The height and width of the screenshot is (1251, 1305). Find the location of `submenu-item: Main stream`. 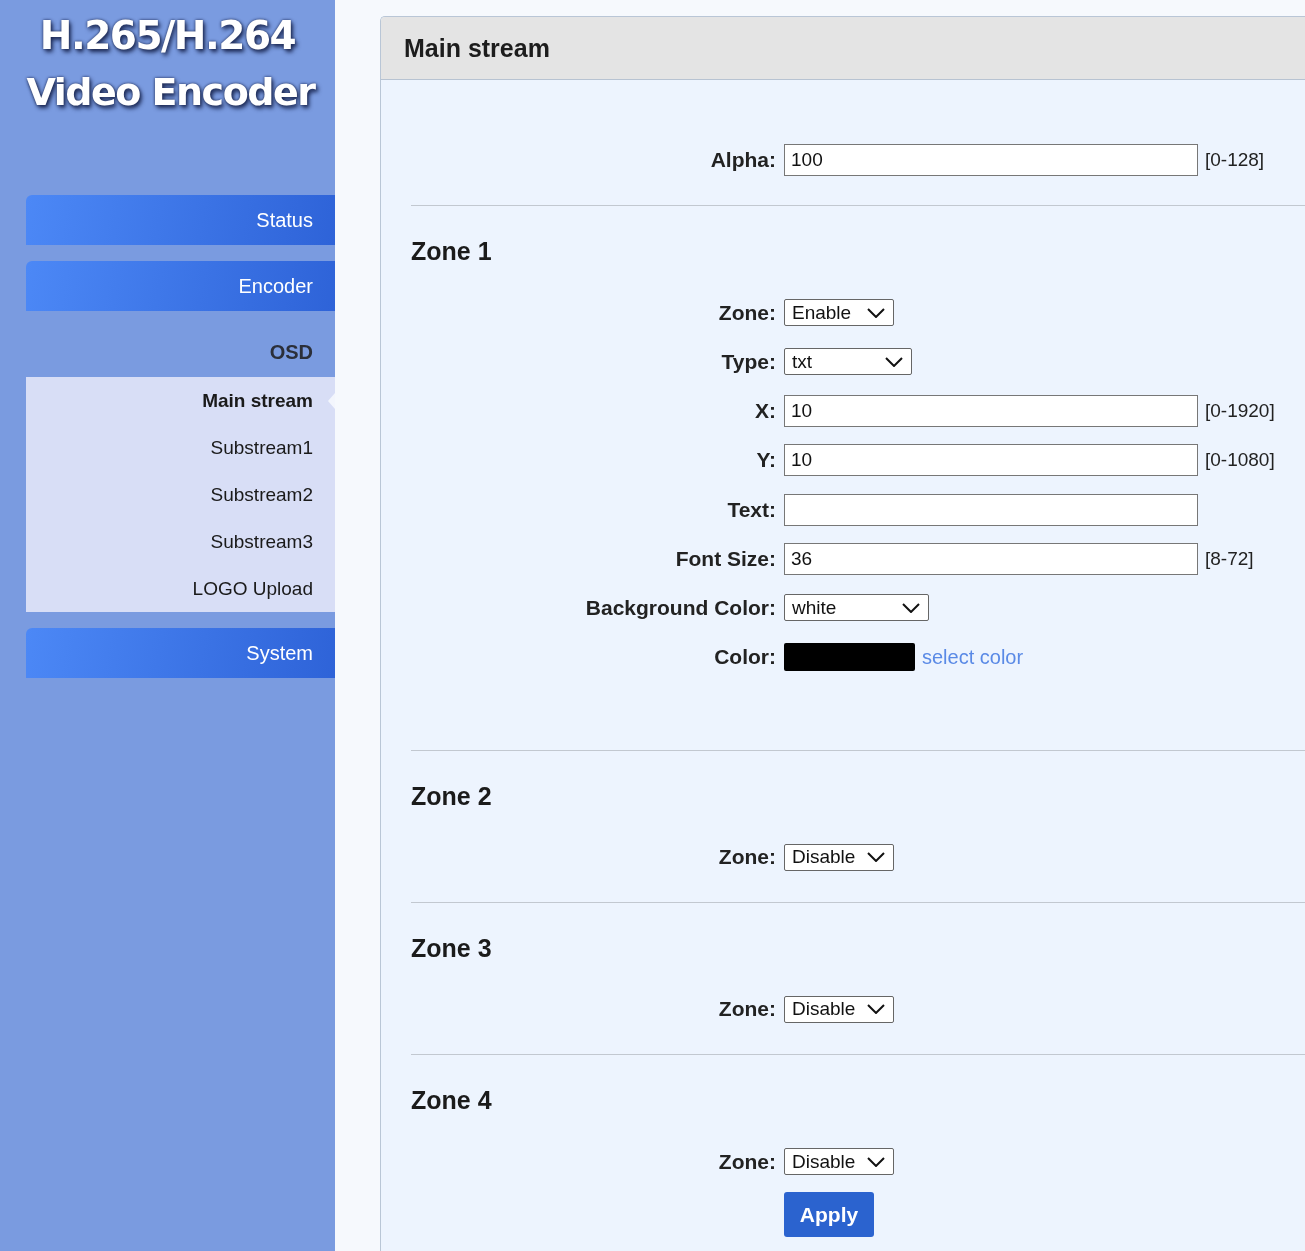

submenu-item: Main stream is located at coordinates (180, 400).